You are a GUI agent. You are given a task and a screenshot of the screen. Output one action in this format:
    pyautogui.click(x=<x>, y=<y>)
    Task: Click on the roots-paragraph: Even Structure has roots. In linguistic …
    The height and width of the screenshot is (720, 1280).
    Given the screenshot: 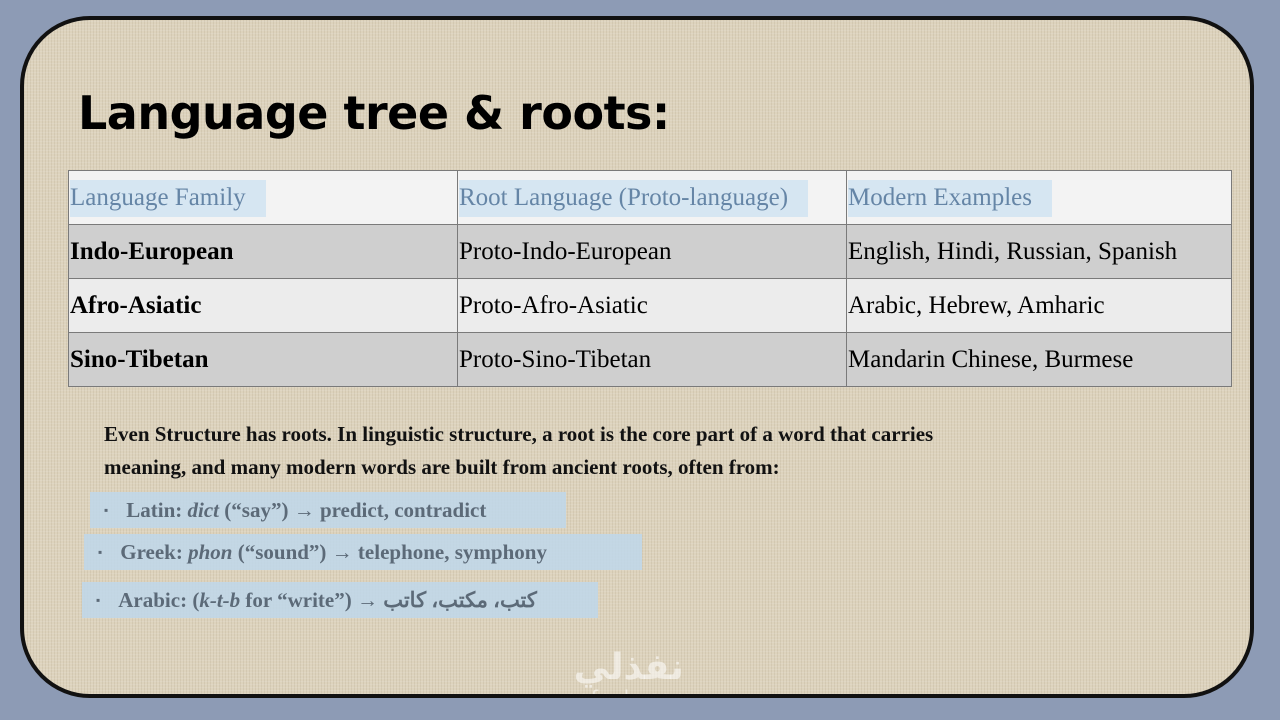 What is the action you would take?
    pyautogui.click(x=604, y=451)
    